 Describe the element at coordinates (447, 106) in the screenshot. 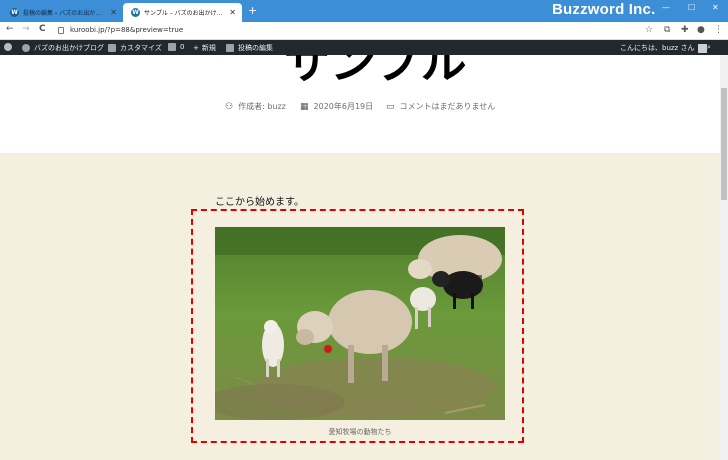

I see `comments-text: コメントはまだありません` at that location.